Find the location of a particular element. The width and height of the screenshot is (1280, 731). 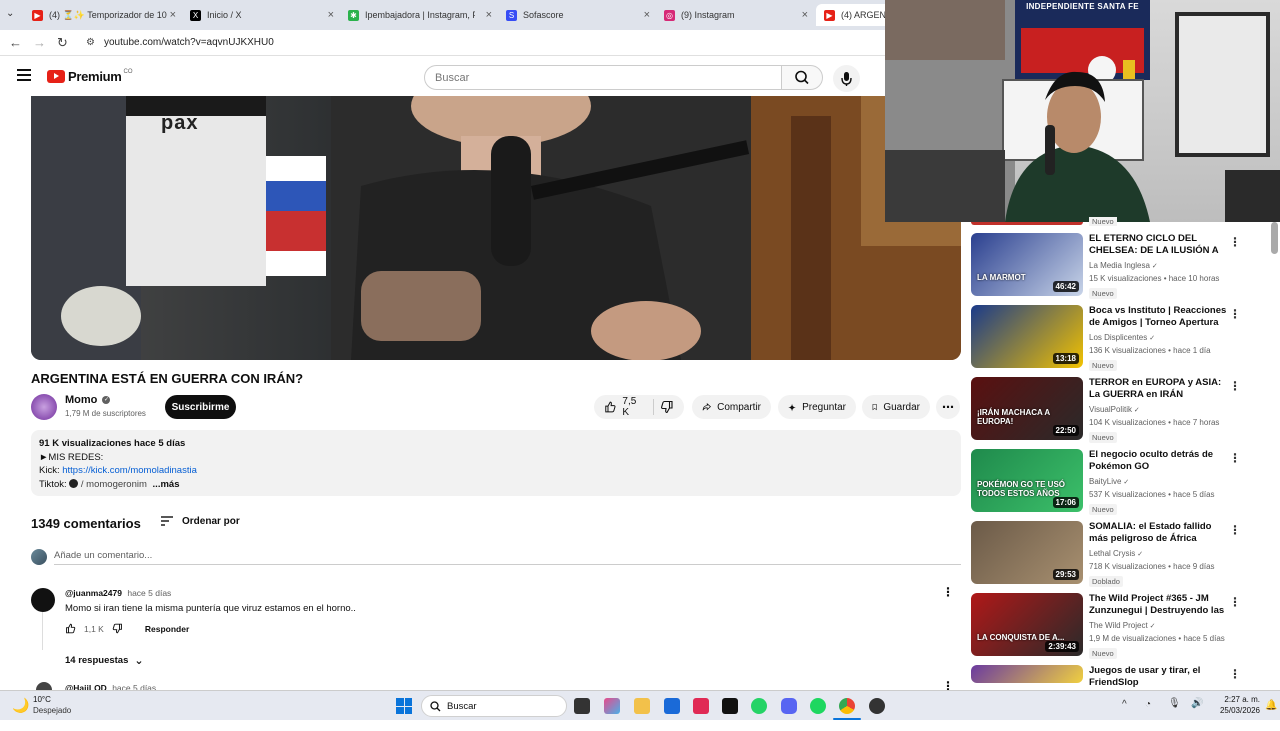

like-button: 7,5 K is located at coordinates (623, 407).